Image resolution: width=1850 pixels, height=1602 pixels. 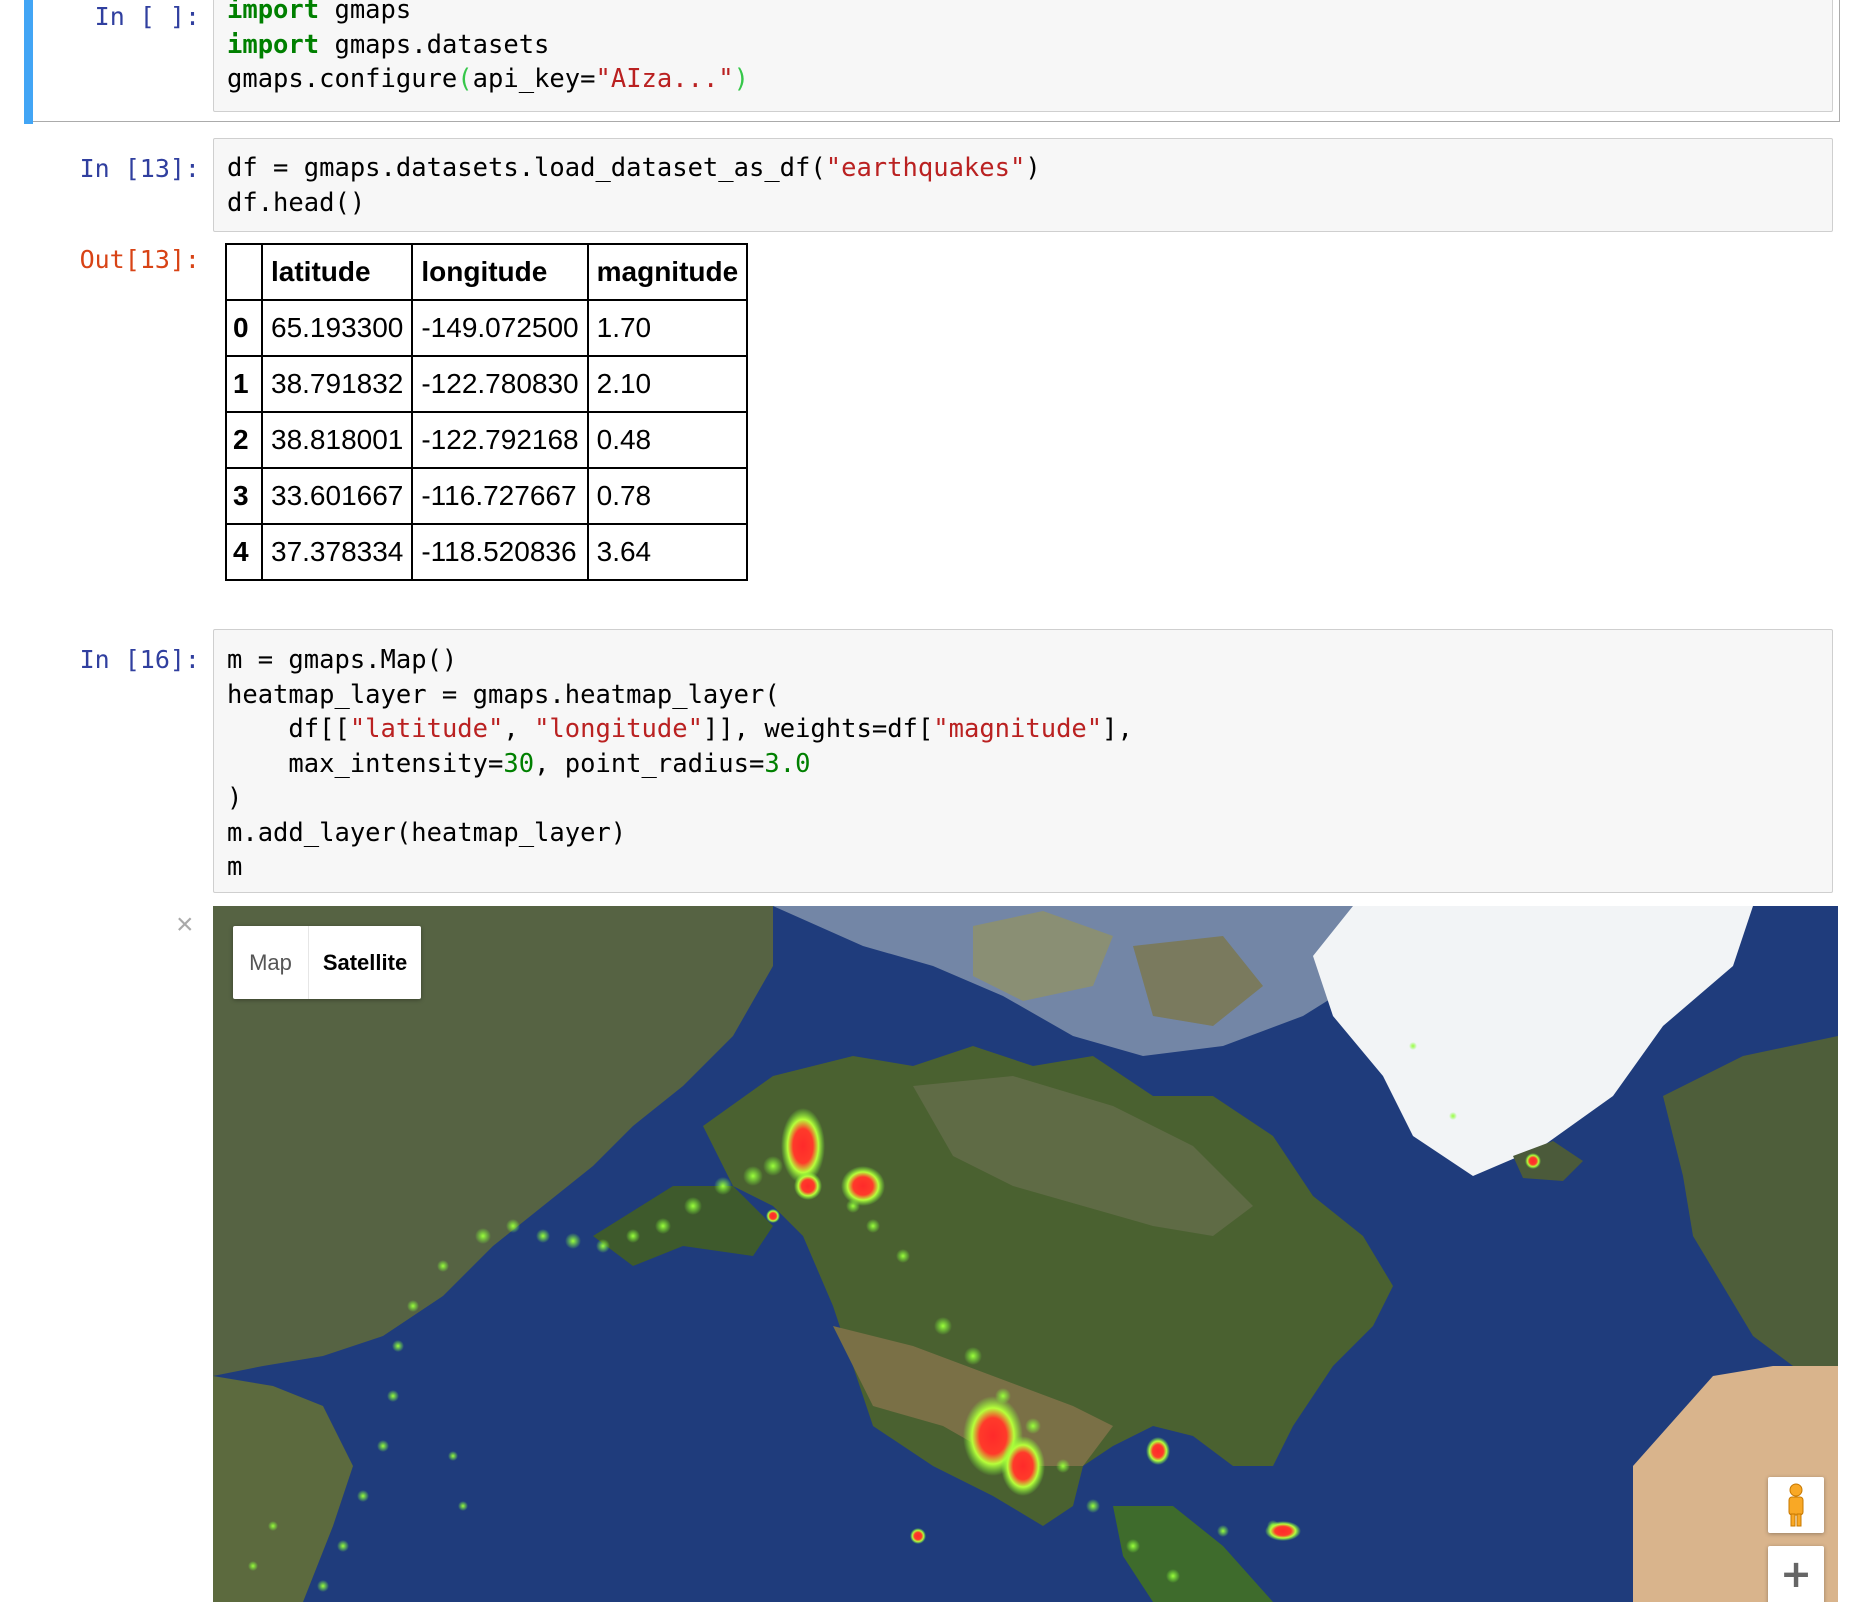 I want to click on code-token: ]], weights=df[, so click(x=818, y=729).